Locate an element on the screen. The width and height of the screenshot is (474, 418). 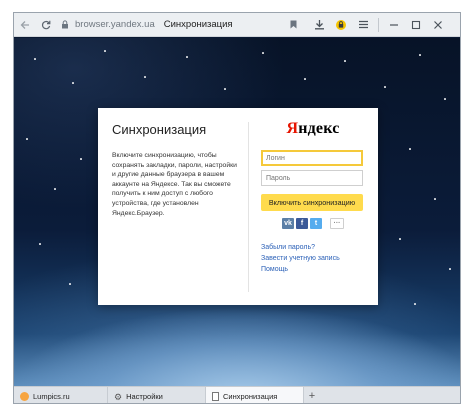
address-host: browser.yandex.ua is located at coordinates (115, 24).